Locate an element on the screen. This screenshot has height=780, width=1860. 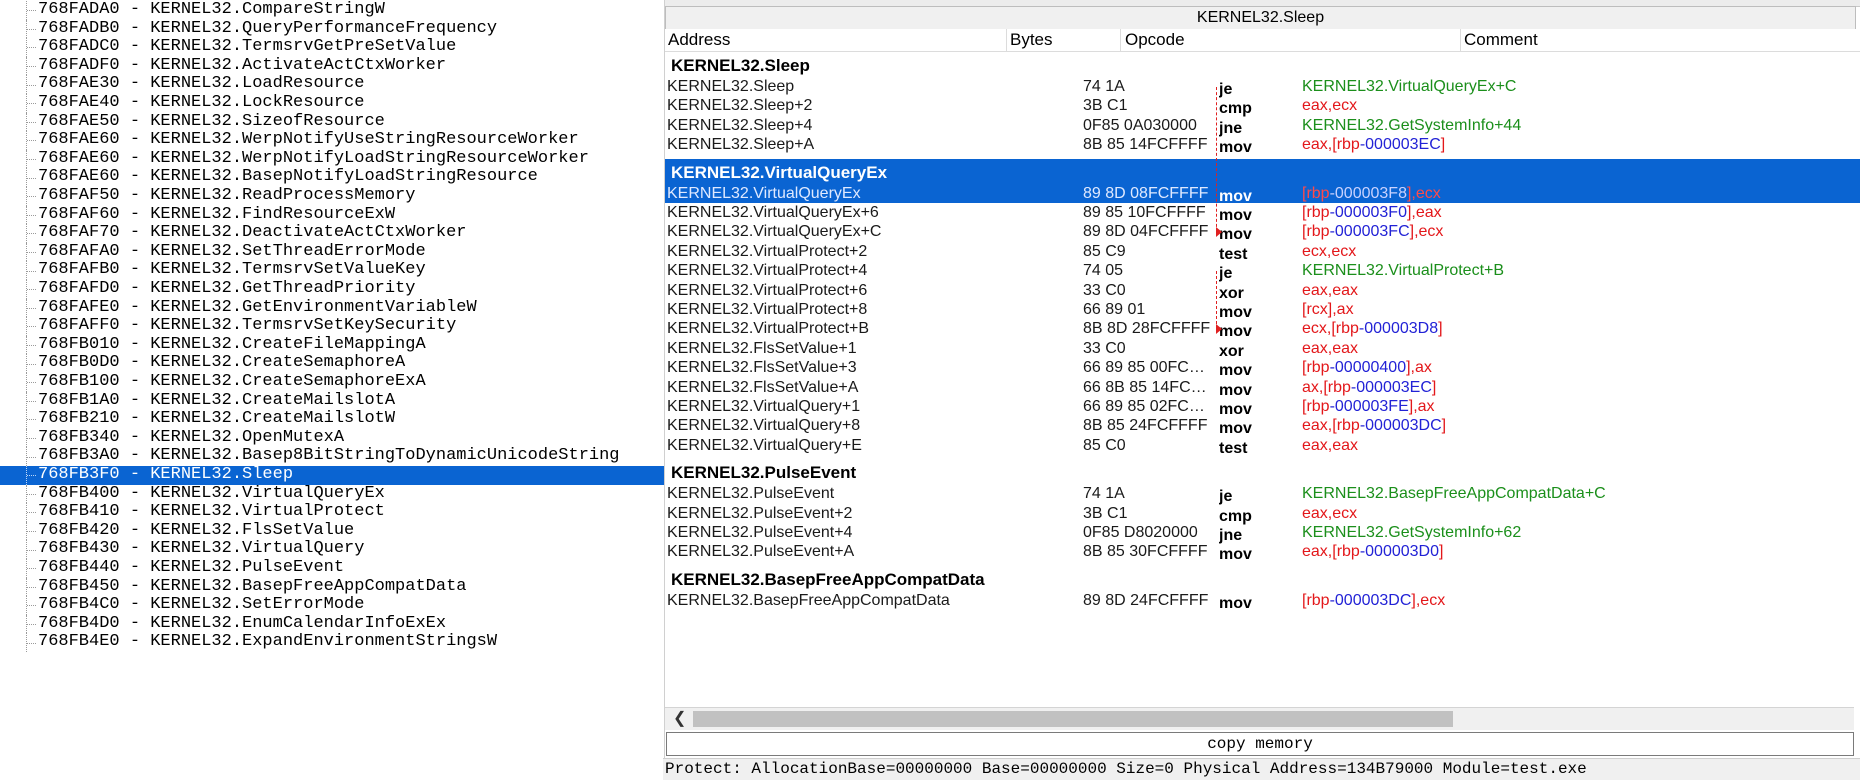
tree-item: 768FB0D0 - KERNEL32.CreateSemaphoreA is located at coordinates (332, 363).